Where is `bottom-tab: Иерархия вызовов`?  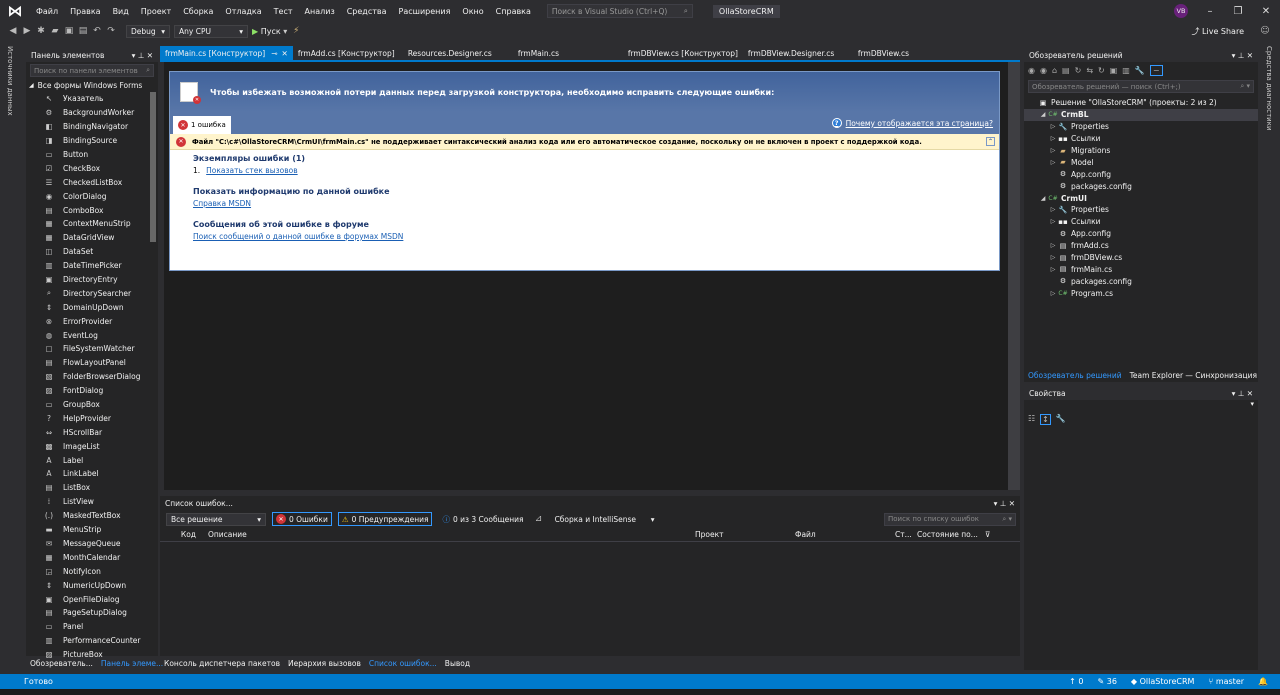
bottom-tab: Иерархия вызовов is located at coordinates (324, 663).